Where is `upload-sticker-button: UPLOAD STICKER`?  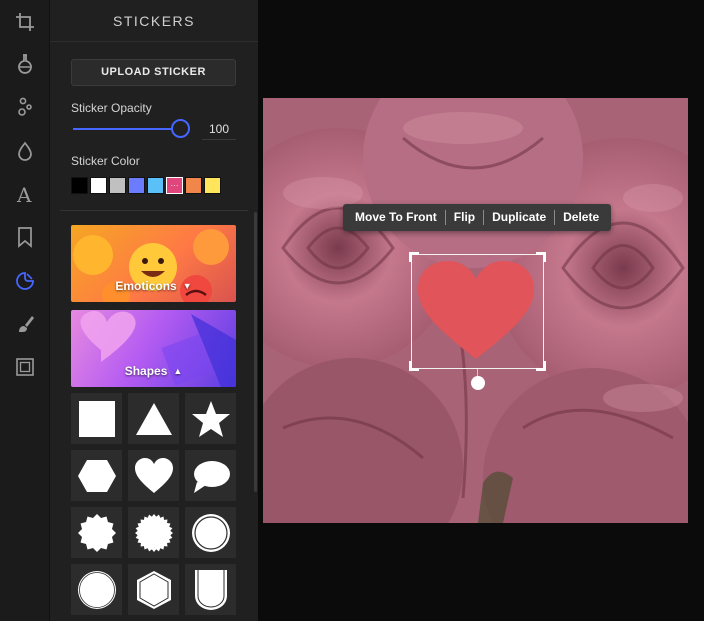
upload-sticker-button: UPLOAD STICKER is located at coordinates (153, 72).